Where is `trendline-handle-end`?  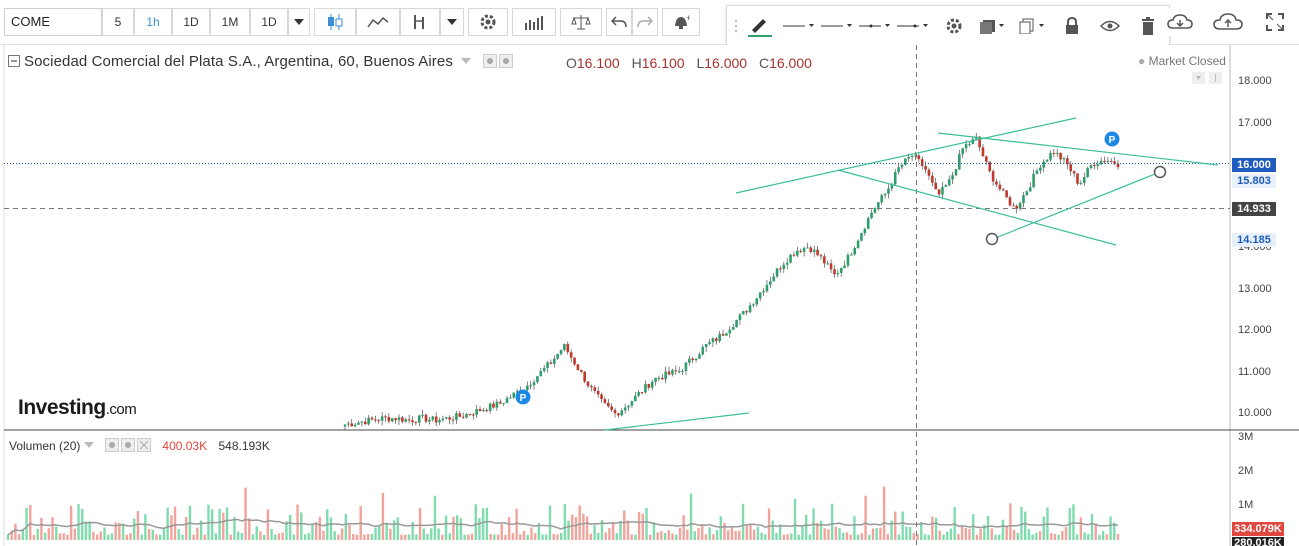
trendline-handle-end is located at coordinates (1160, 172).